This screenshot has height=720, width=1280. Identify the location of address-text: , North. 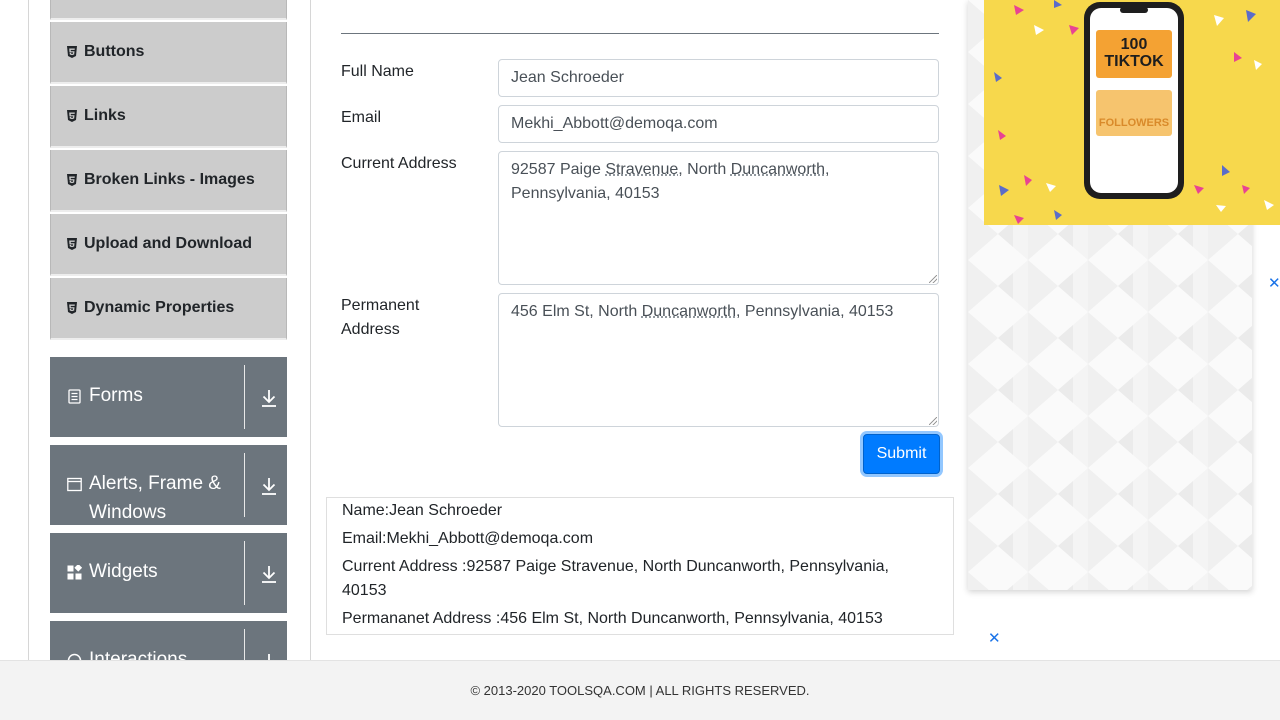
(704, 169).